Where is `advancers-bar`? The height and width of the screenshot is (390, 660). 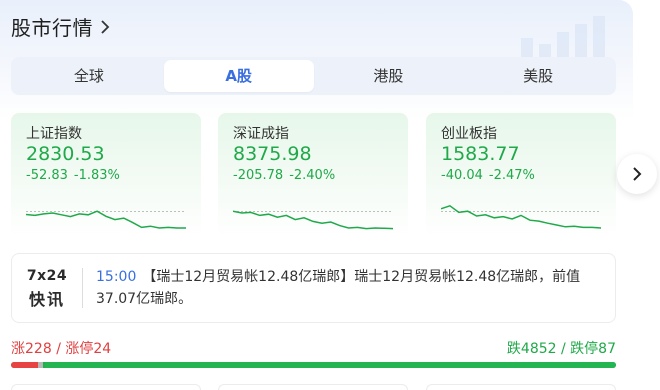
advancers-bar is located at coordinates (24, 365).